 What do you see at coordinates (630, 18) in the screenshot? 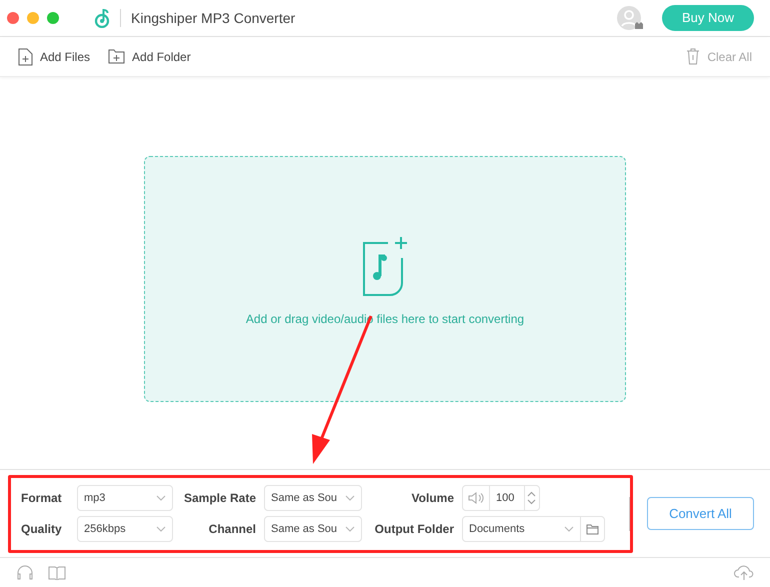
I see `user-avatar-icon` at bounding box center [630, 18].